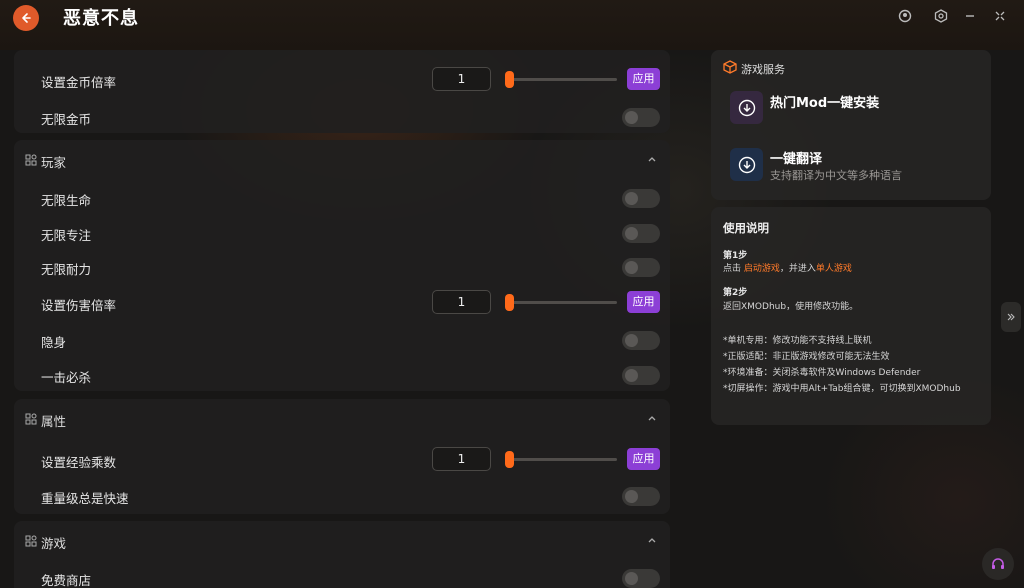 The height and width of the screenshot is (588, 1024). I want to click on single-player-link: 单人游戏, so click(834, 269).